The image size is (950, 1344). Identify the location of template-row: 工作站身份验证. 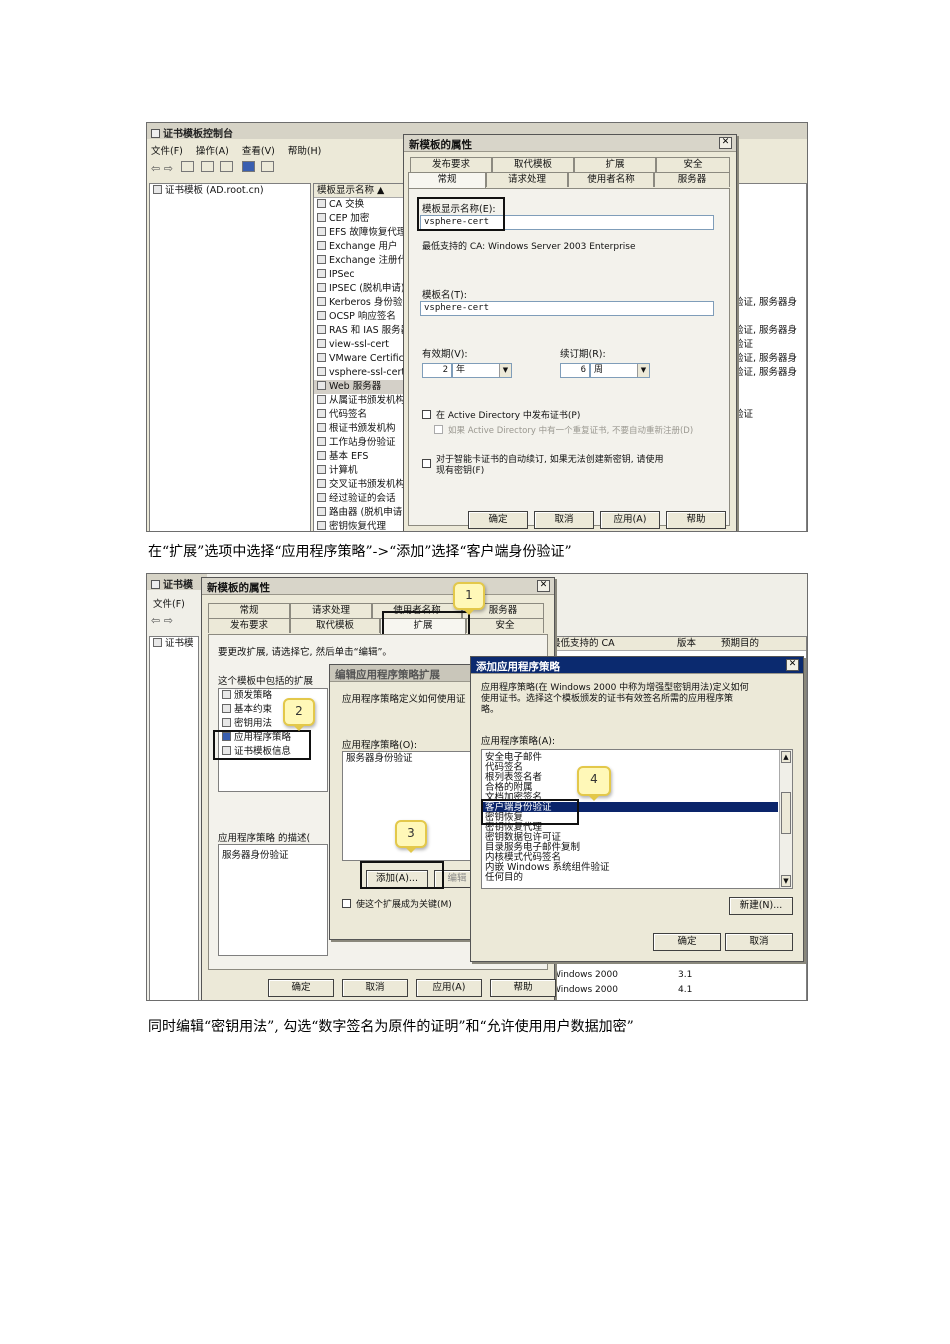
(364, 443).